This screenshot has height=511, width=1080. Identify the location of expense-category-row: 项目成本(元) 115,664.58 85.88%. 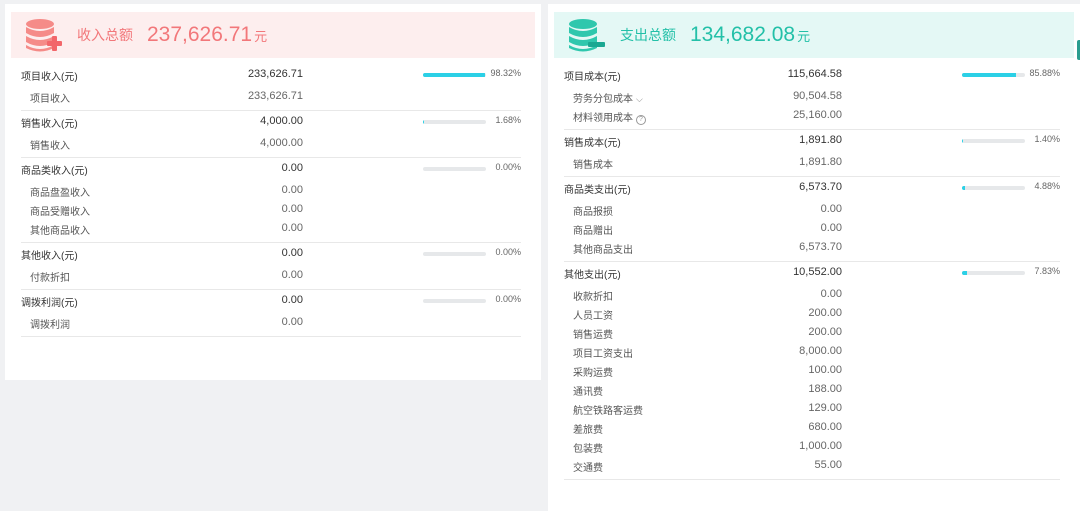
(812, 76).